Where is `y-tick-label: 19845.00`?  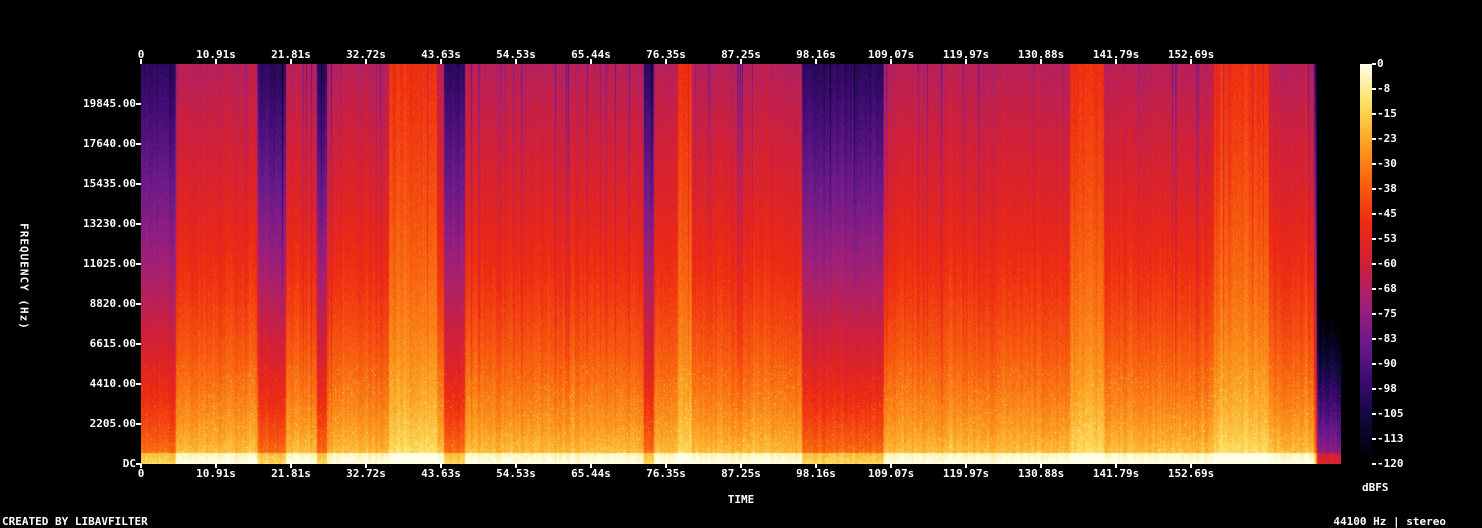 y-tick-label: 19845.00 is located at coordinates (109, 103).